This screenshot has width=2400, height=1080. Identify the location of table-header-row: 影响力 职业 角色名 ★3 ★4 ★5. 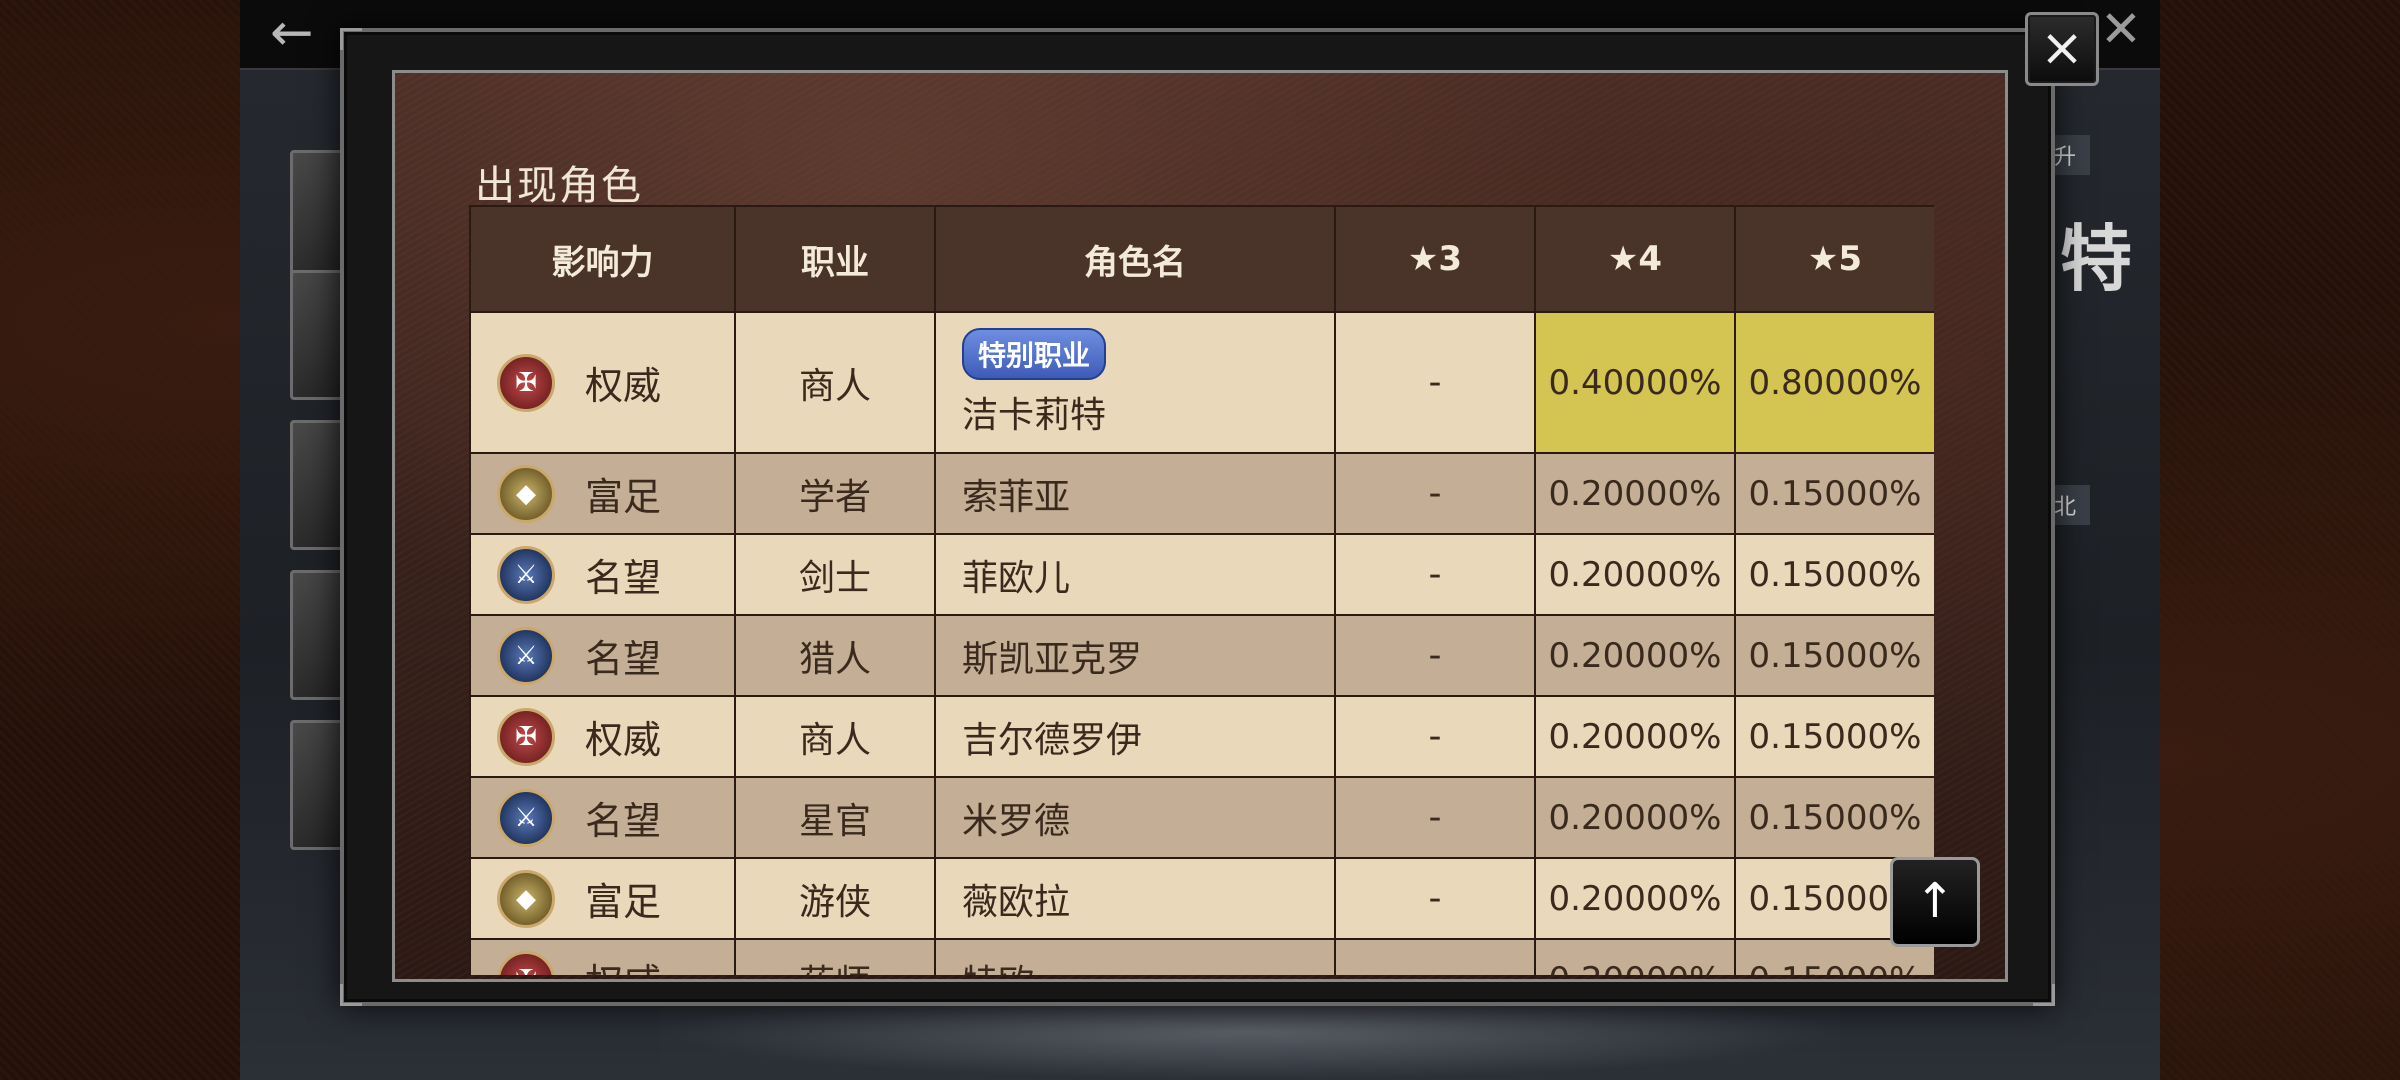
(1201, 259).